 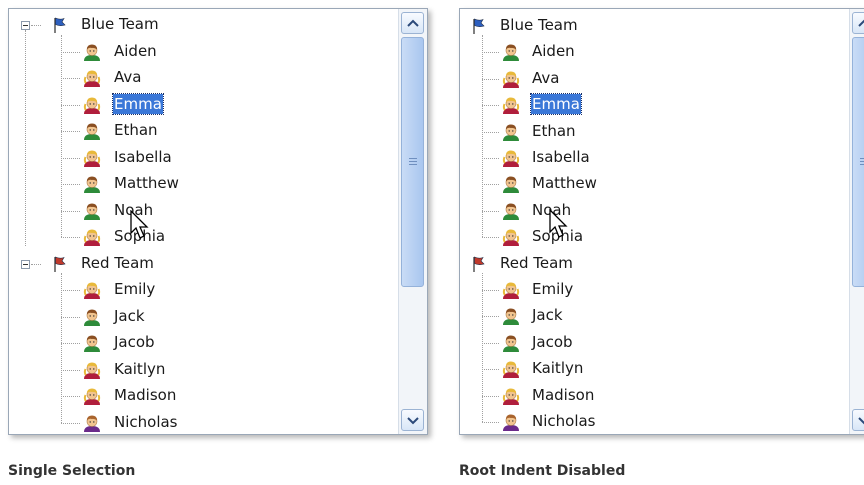 I want to click on tree-node-label: Red Team, so click(x=536, y=262).